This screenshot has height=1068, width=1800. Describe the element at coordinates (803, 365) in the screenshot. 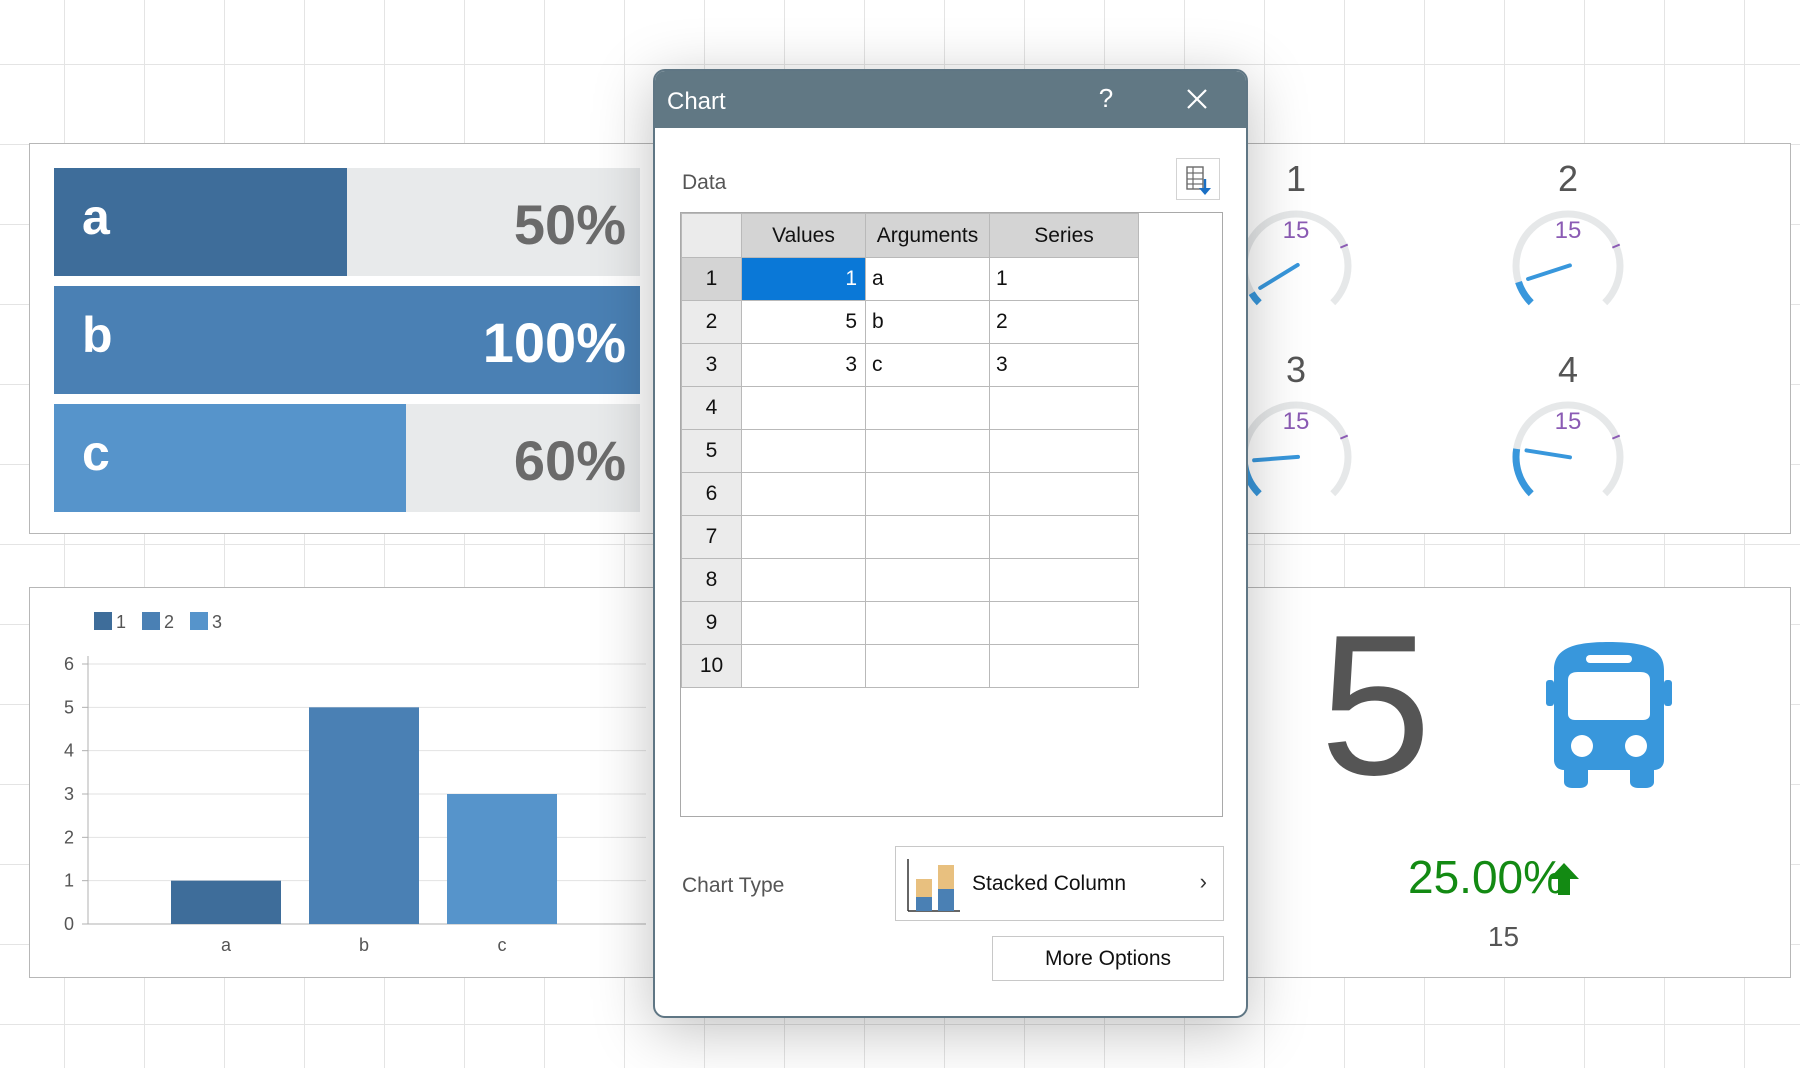

I see `values-cell: 3` at that location.